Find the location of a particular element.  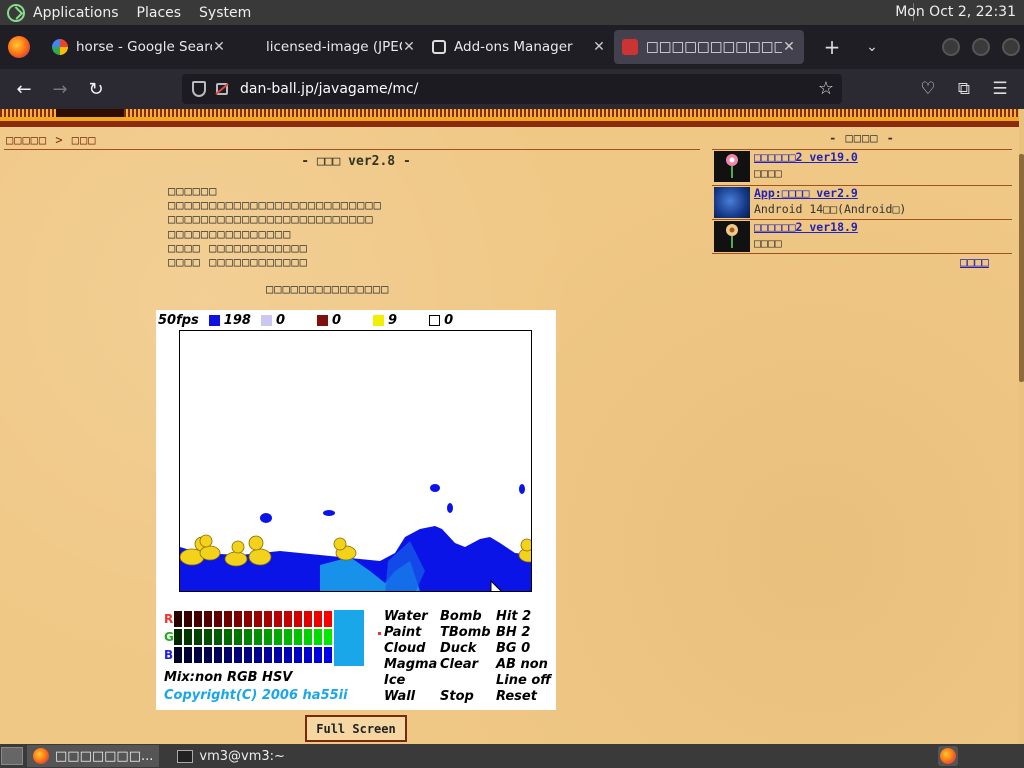

red-slider: R is located at coordinates (249, 619).